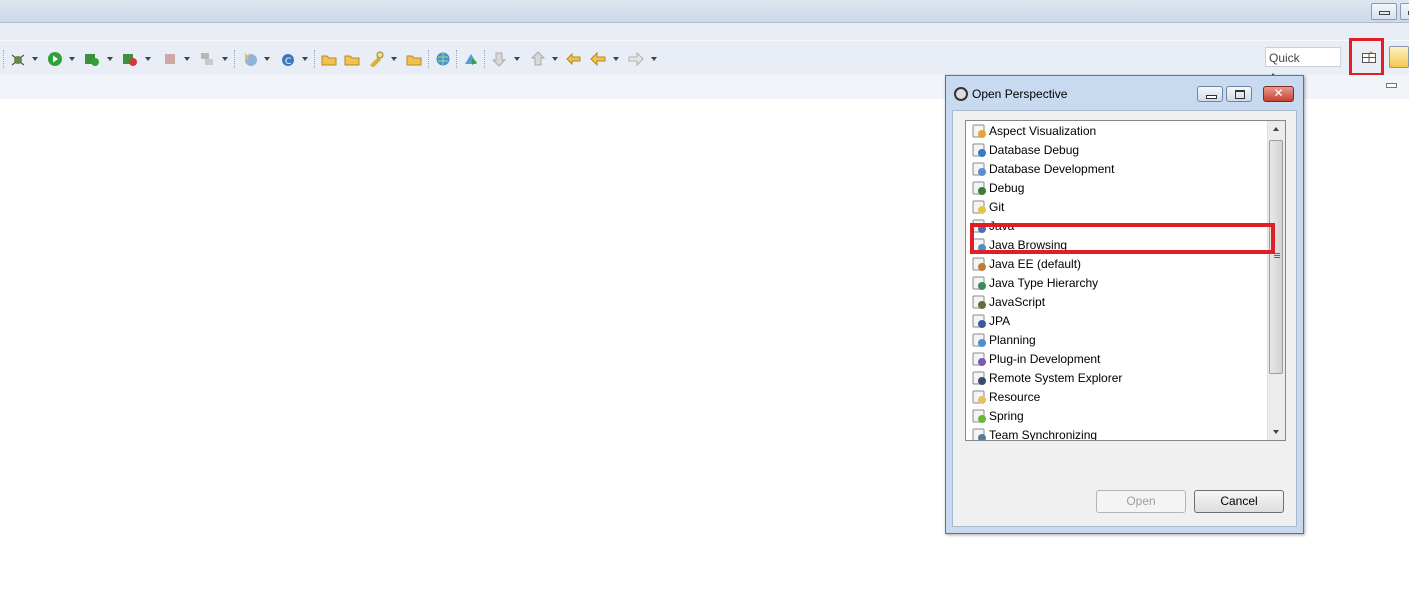 The height and width of the screenshot is (594, 1409). What do you see at coordinates (598, 59) in the screenshot?
I see `back-icon` at bounding box center [598, 59].